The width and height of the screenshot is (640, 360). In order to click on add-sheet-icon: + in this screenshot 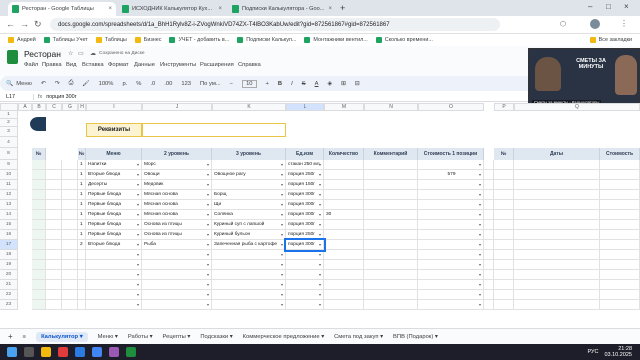, I will do `click(10, 336)`.